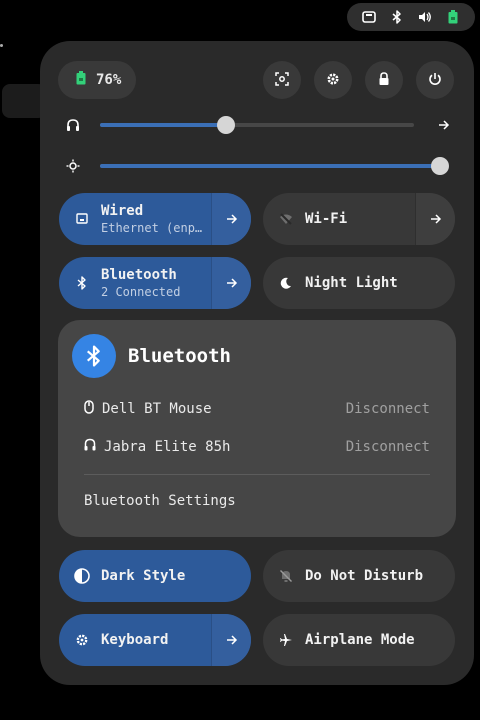 The width and height of the screenshot is (480, 720). Describe the element at coordinates (73, 166) in the screenshot. I see `brightness-icon` at that location.